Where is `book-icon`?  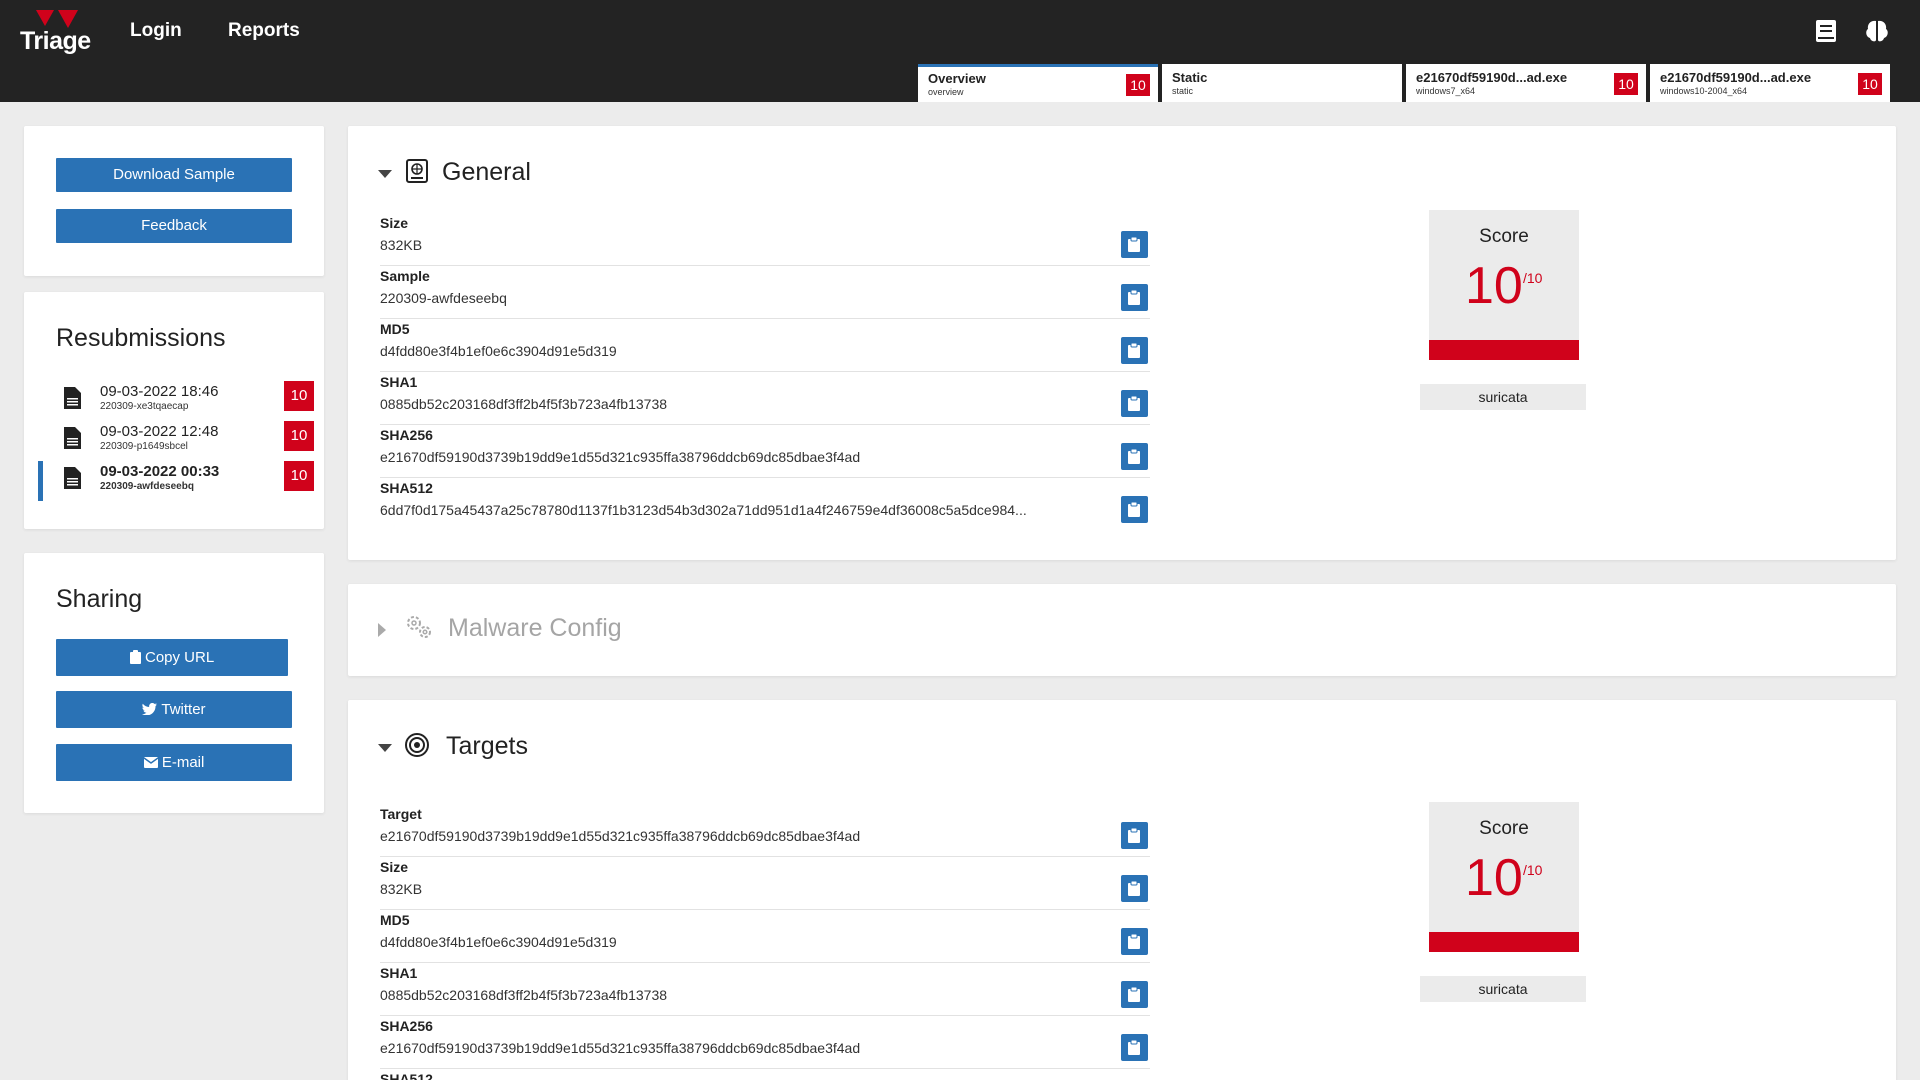 book-icon is located at coordinates (1826, 31).